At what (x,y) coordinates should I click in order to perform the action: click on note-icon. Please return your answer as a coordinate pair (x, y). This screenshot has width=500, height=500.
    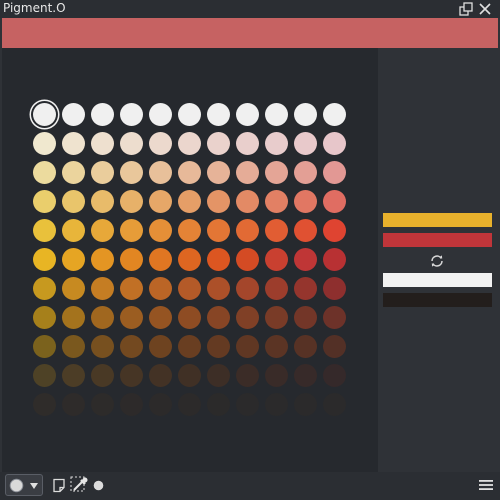
    Looking at the image, I should click on (59, 485).